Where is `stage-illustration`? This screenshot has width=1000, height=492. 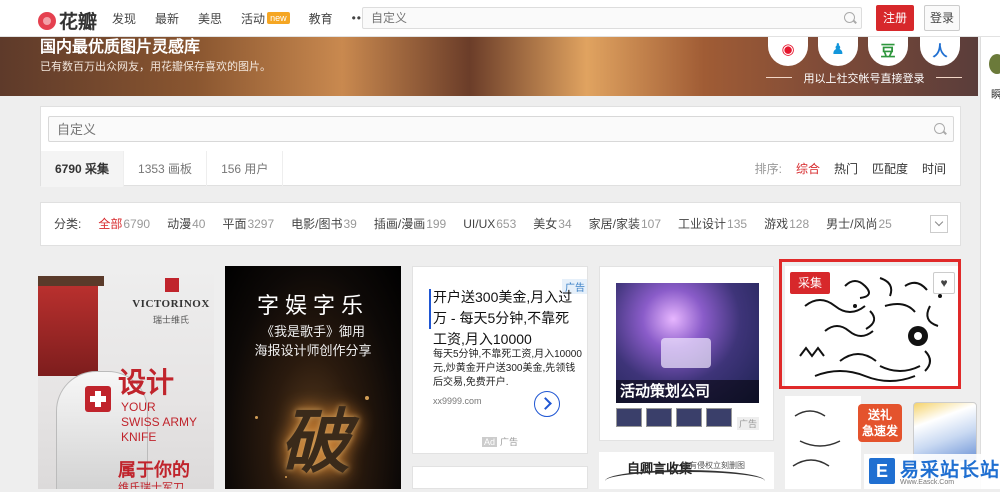
stage-illustration is located at coordinates (686, 353).